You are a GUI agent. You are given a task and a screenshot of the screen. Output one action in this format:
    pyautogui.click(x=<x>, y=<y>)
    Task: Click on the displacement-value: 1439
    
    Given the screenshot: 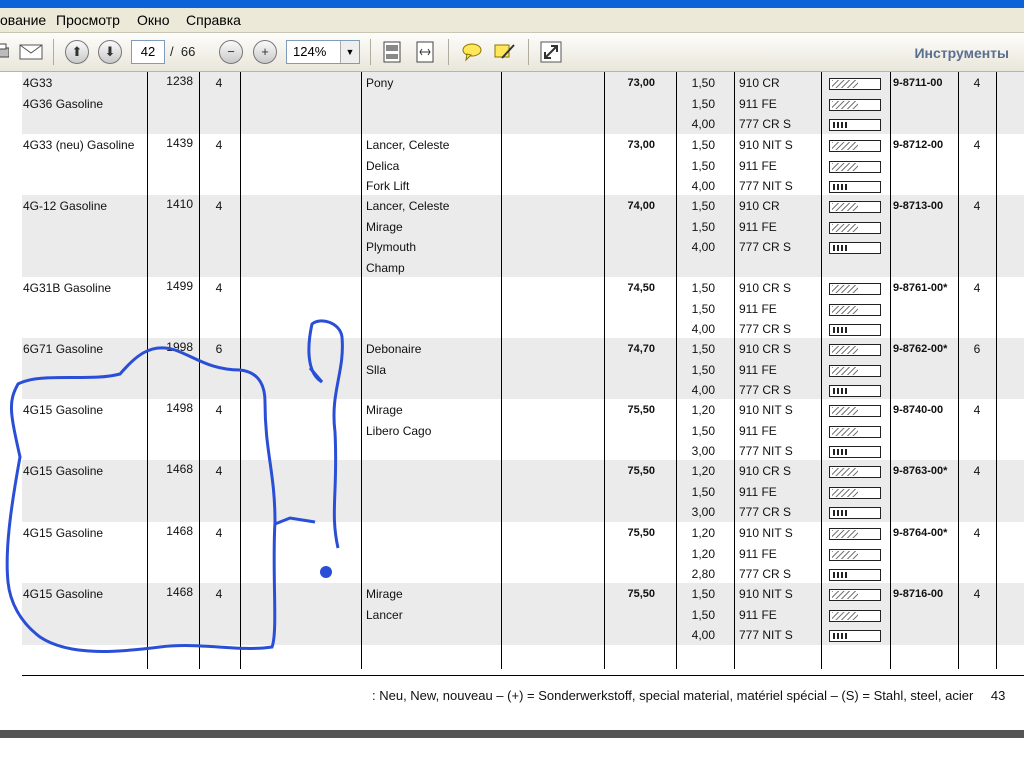 What is the action you would take?
    pyautogui.click(x=179, y=143)
    